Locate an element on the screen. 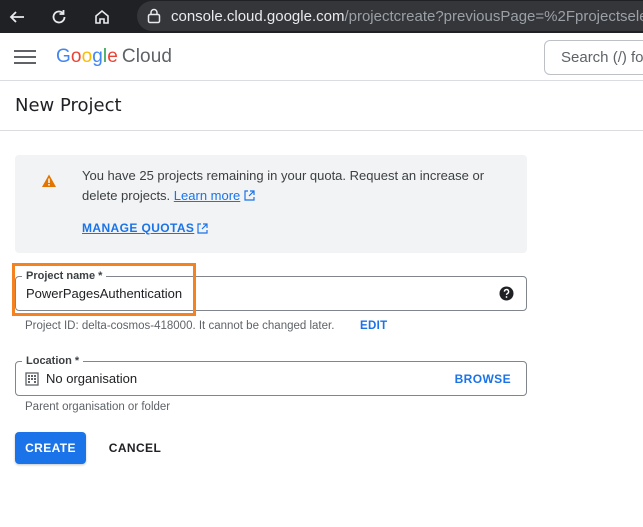 This screenshot has width=643, height=527. search-input: Search (/) fo is located at coordinates (593, 57).